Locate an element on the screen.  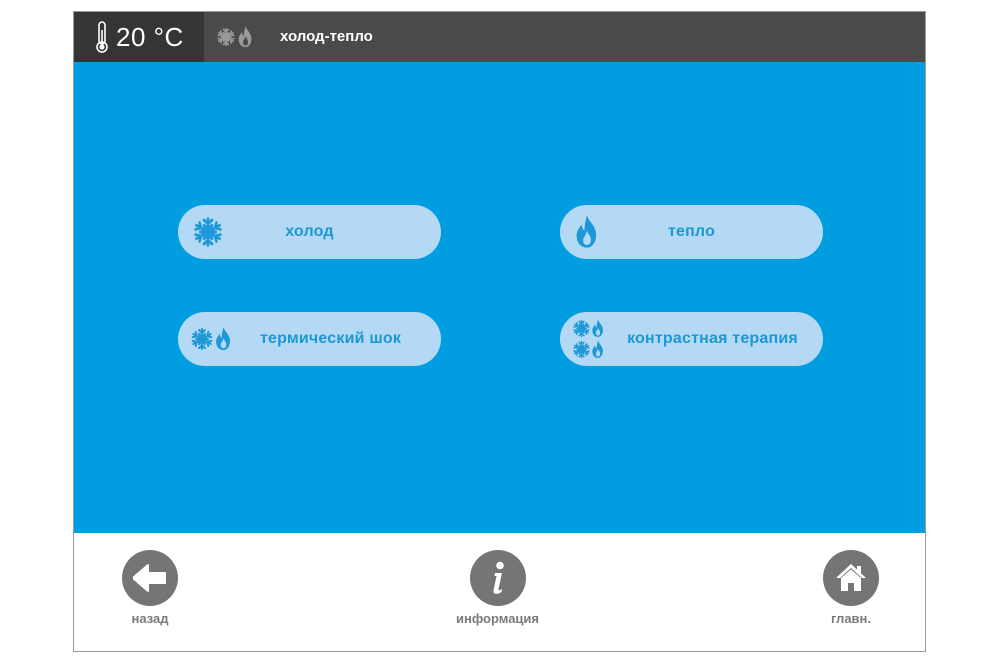
arrow-left-icon is located at coordinates (149, 578).